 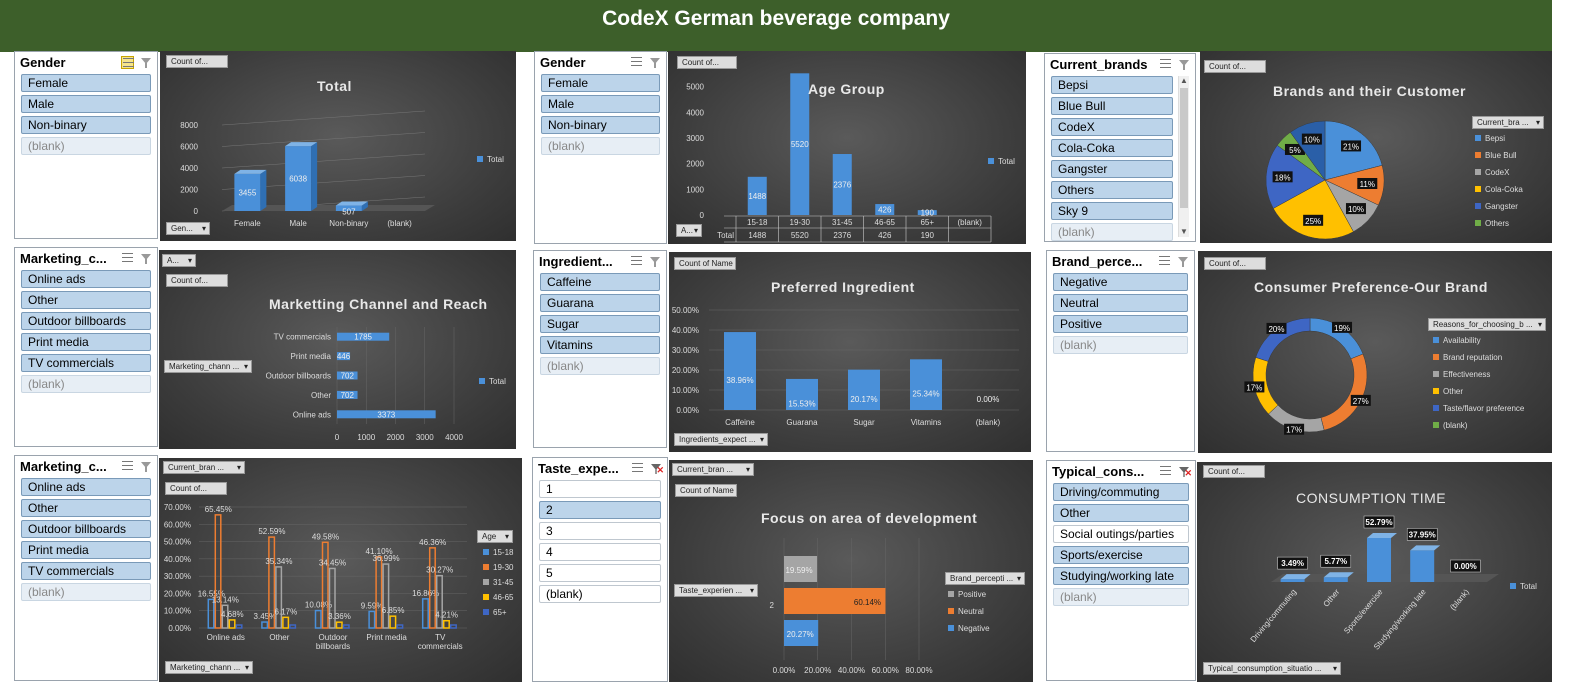 What do you see at coordinates (1121, 492) in the screenshot?
I see `slicer-item: Driving/commuting` at bounding box center [1121, 492].